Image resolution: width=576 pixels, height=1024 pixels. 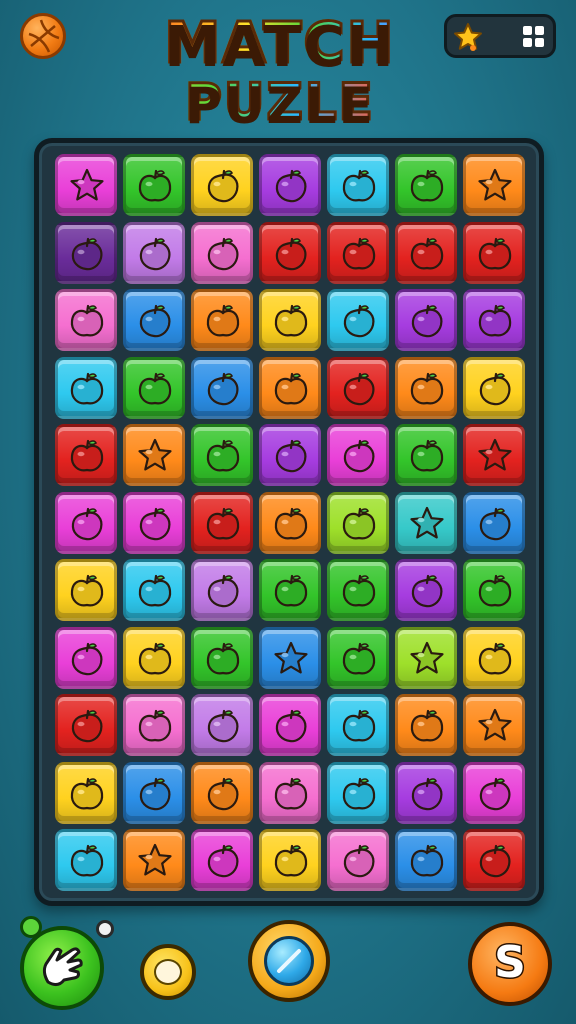 What do you see at coordinates (67, 963) in the screenshot?
I see `hint-hand-button` at bounding box center [67, 963].